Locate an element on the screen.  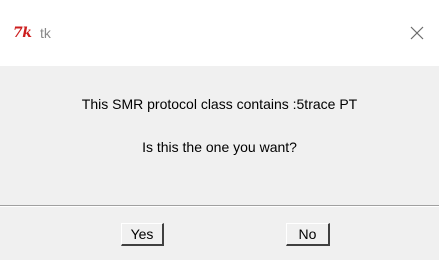
close-button is located at coordinates (417, 33).